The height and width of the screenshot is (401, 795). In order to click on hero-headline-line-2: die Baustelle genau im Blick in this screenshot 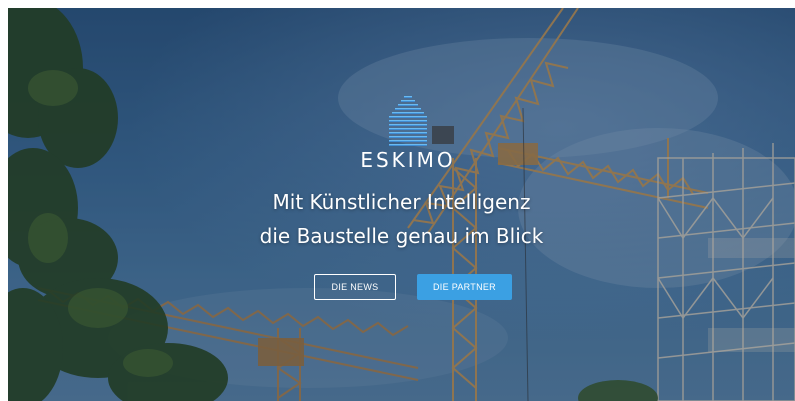, I will do `click(401, 236)`.